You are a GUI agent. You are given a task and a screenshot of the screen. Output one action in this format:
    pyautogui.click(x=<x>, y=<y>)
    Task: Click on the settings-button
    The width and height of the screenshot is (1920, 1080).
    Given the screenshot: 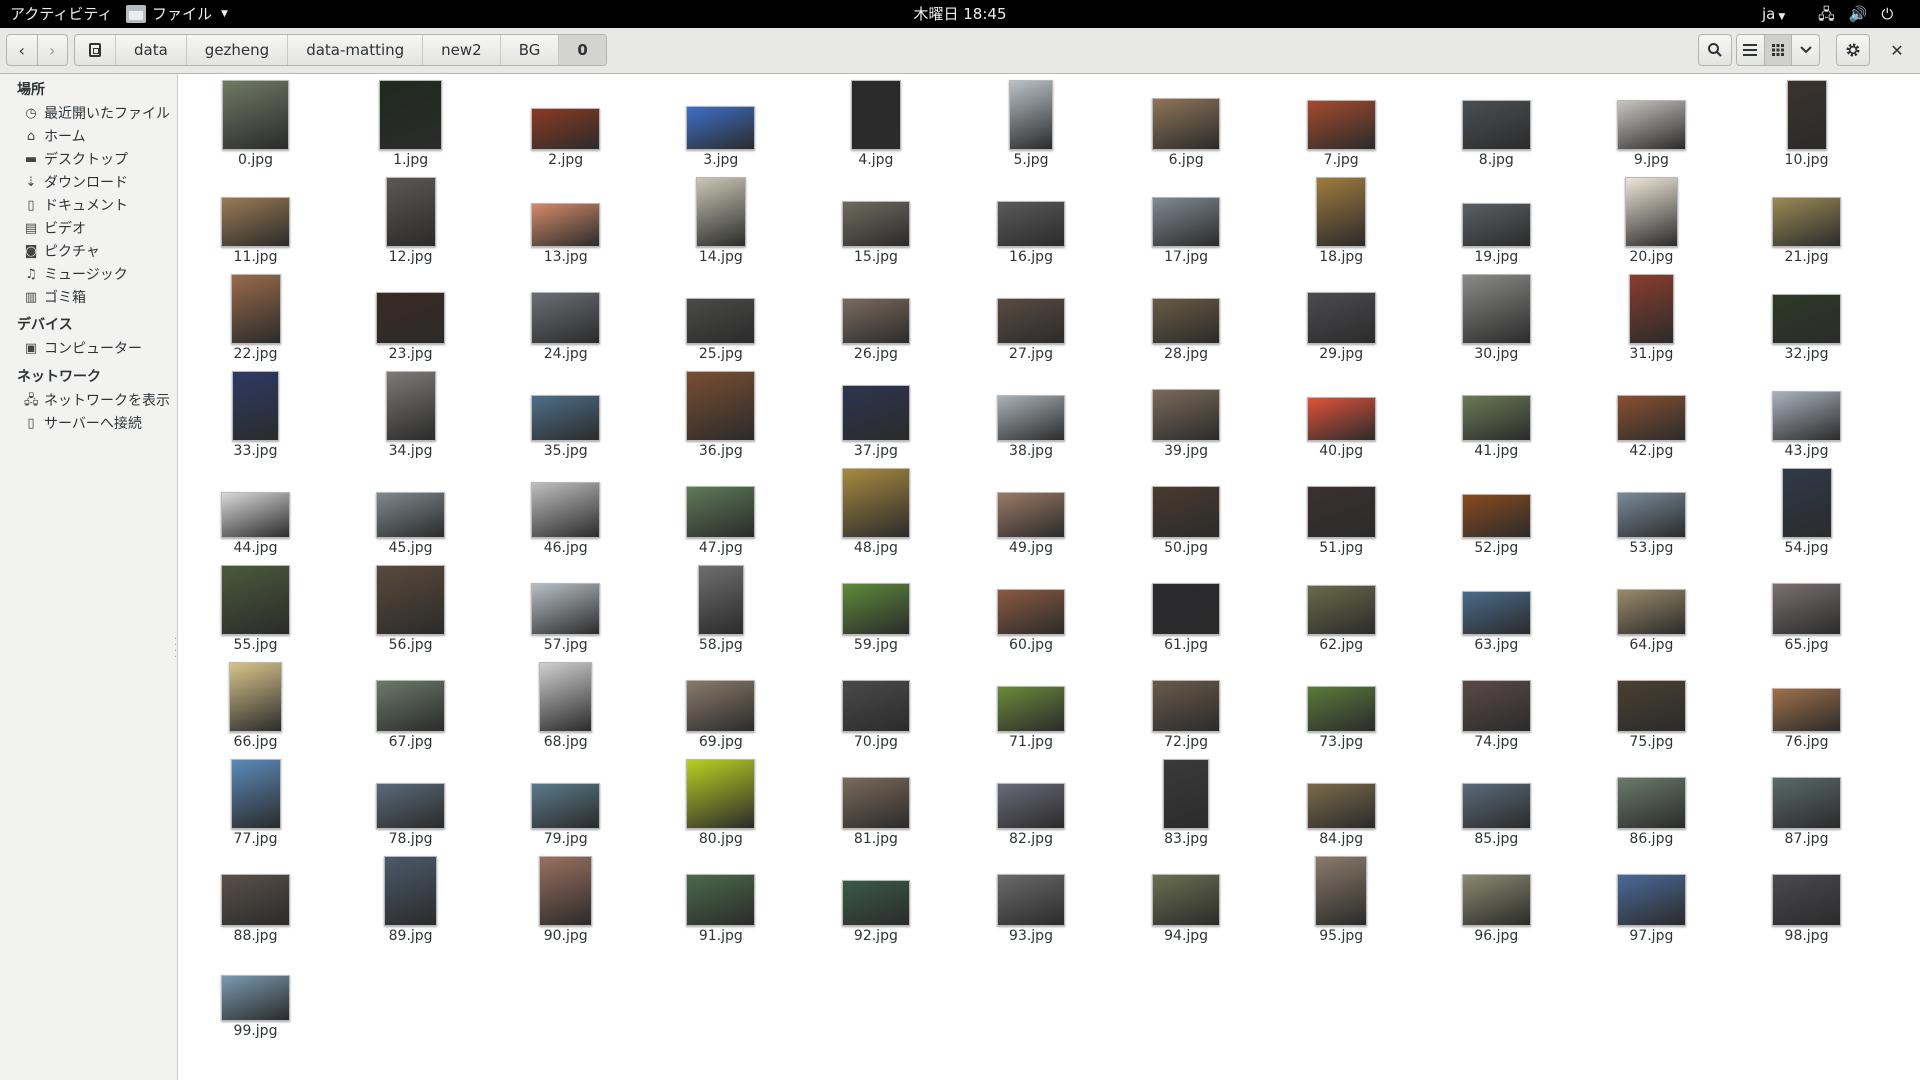 What is the action you would take?
    pyautogui.click(x=1853, y=50)
    